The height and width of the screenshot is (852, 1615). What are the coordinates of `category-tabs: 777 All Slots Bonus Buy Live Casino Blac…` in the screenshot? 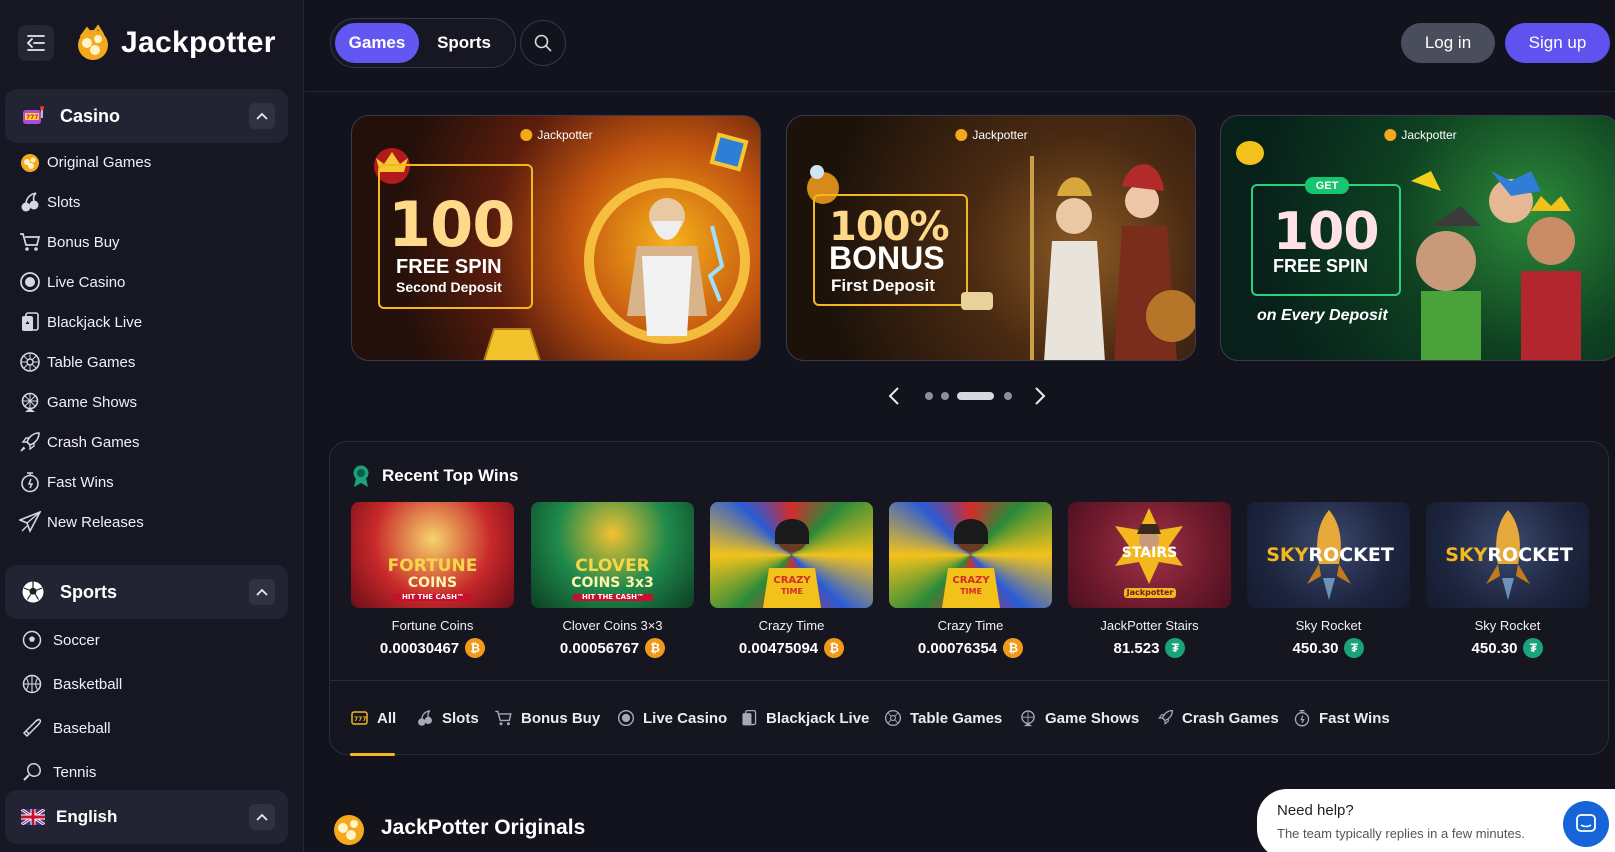 It's located at (970, 718).